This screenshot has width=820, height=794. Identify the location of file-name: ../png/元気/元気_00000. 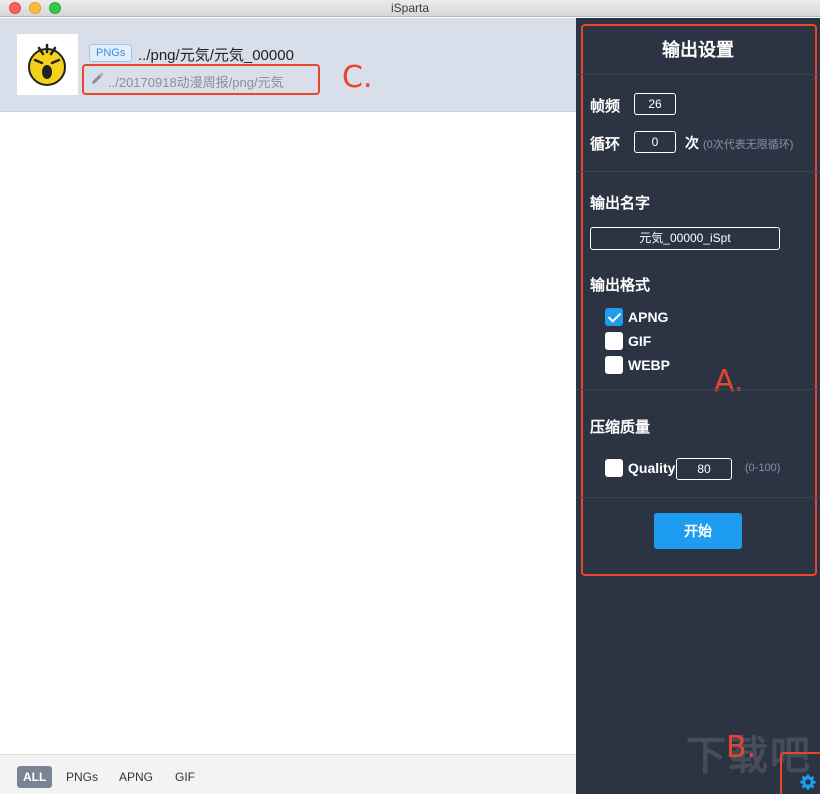
(216, 55).